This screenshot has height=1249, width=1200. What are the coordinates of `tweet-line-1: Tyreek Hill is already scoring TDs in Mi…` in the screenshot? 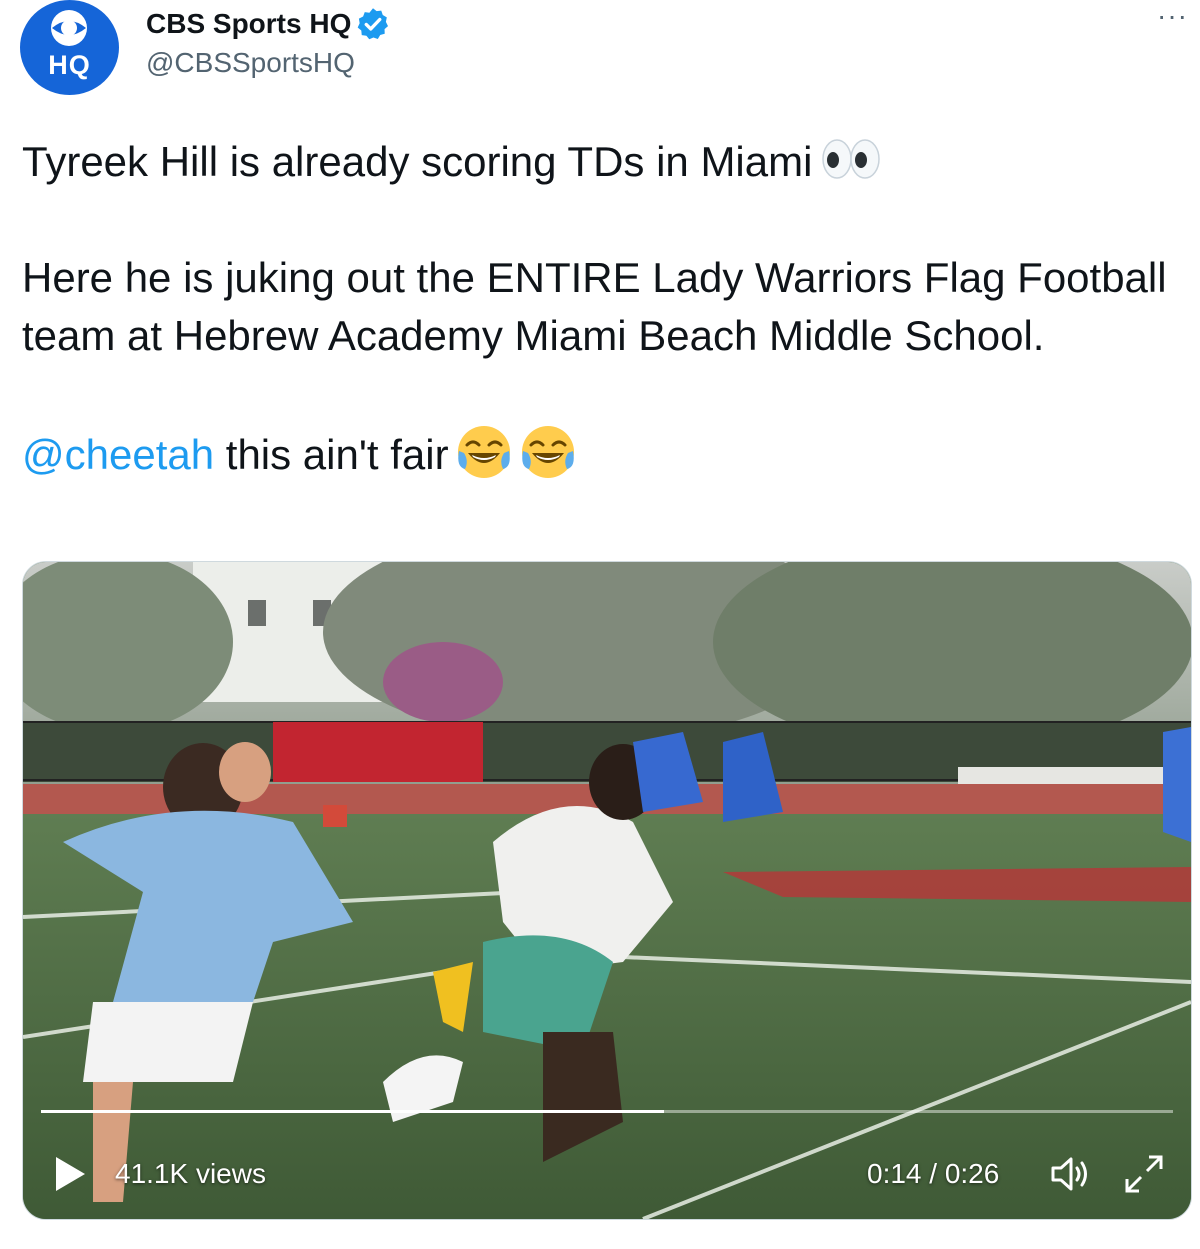 It's located at (597, 162).